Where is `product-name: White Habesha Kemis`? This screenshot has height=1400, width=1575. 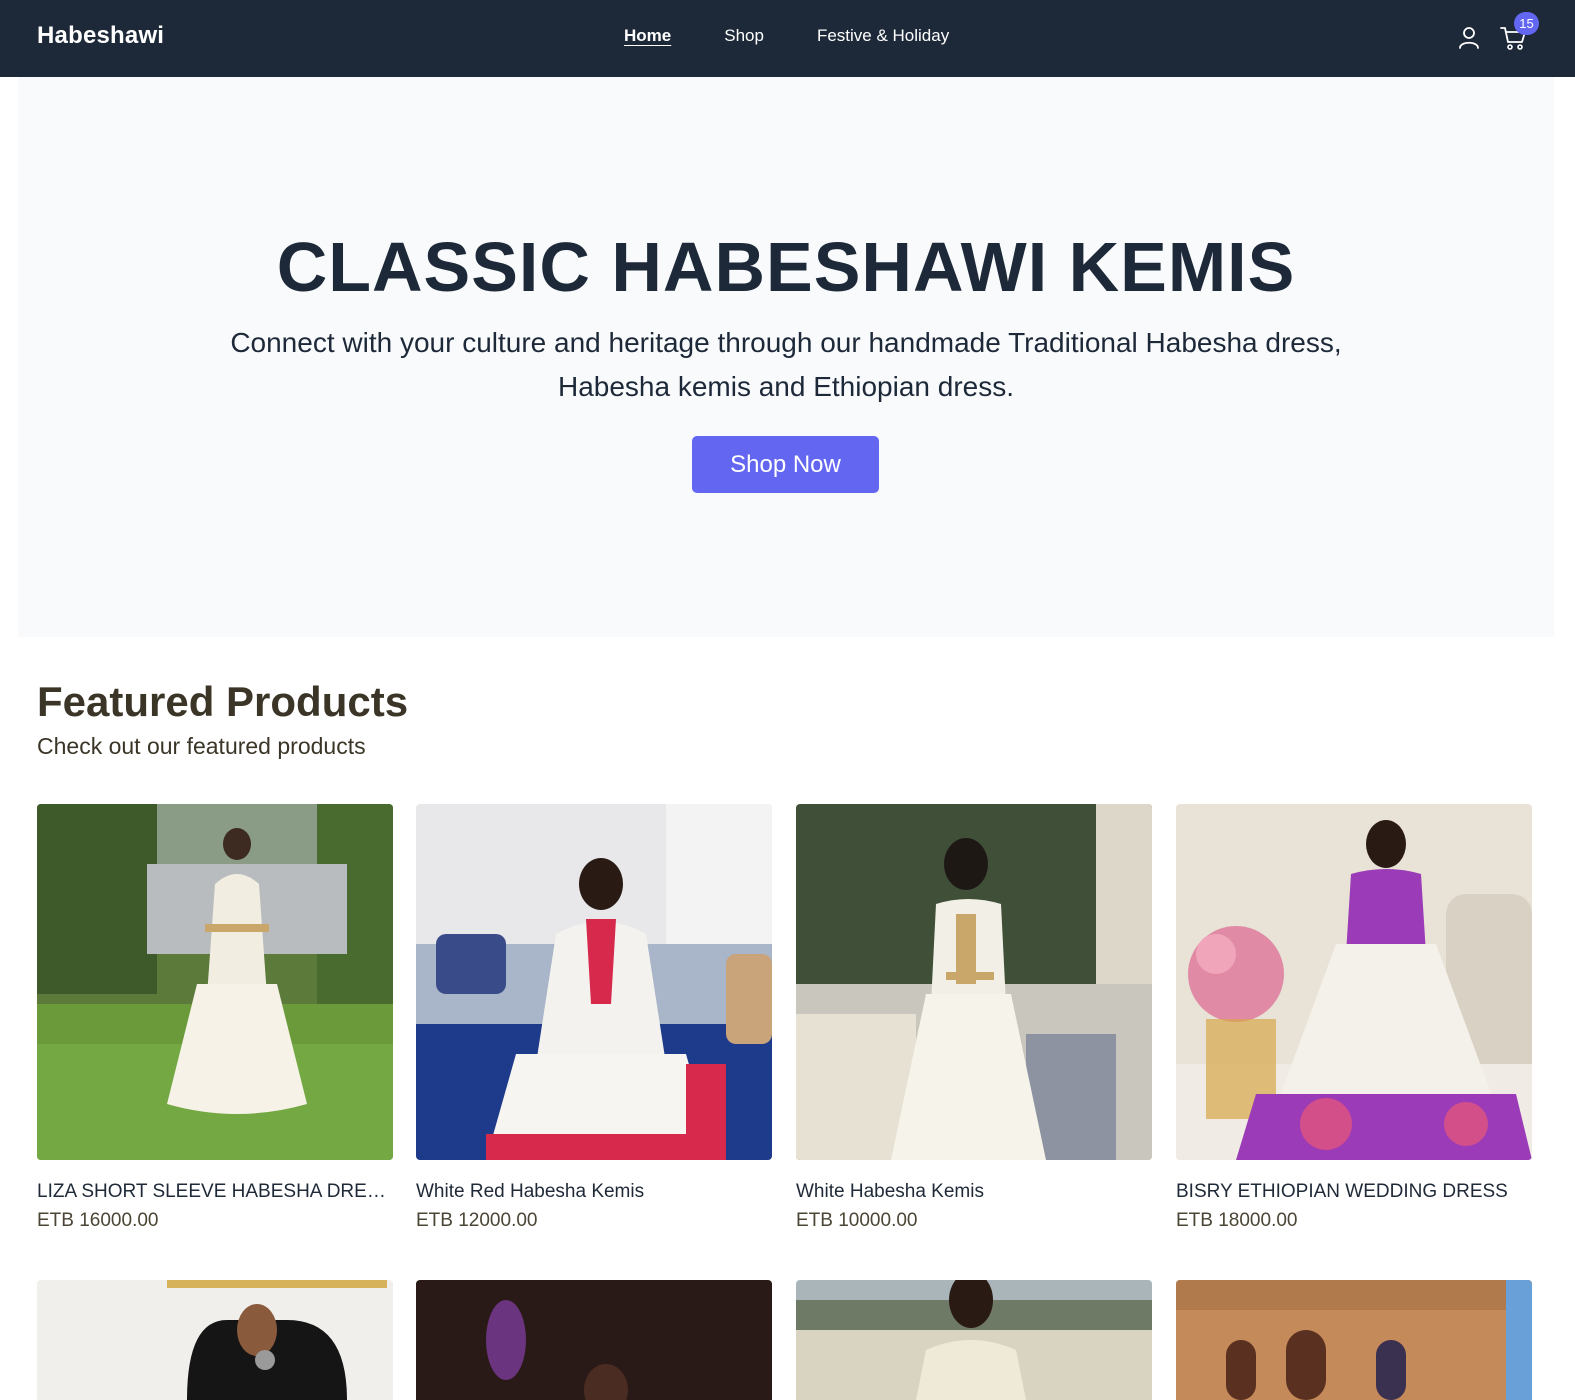 product-name: White Habesha Kemis is located at coordinates (972, 1192).